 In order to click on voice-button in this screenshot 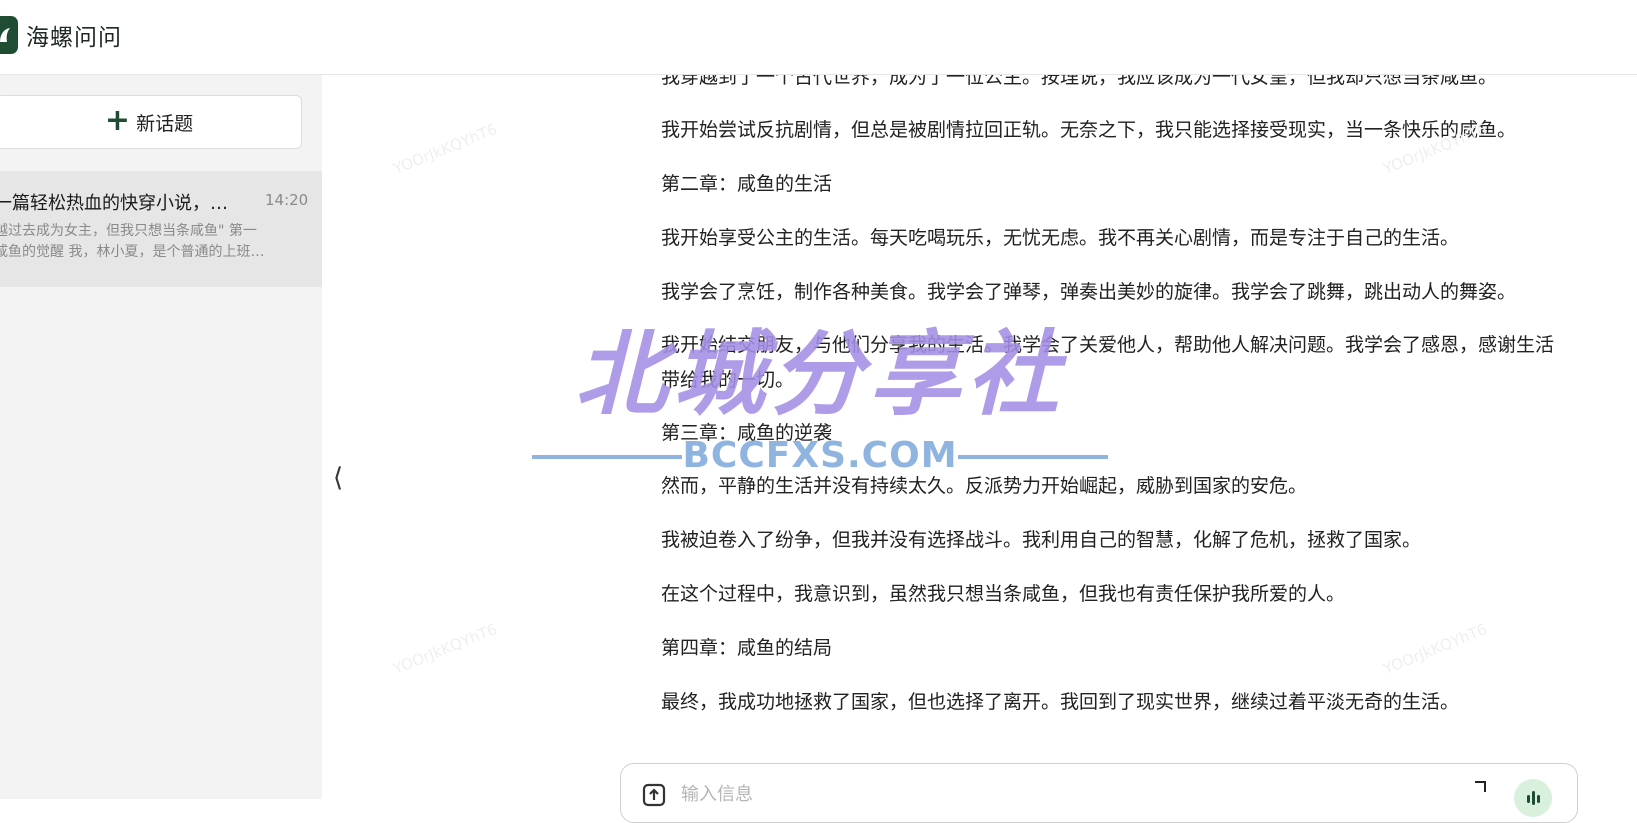, I will do `click(1533, 798)`.